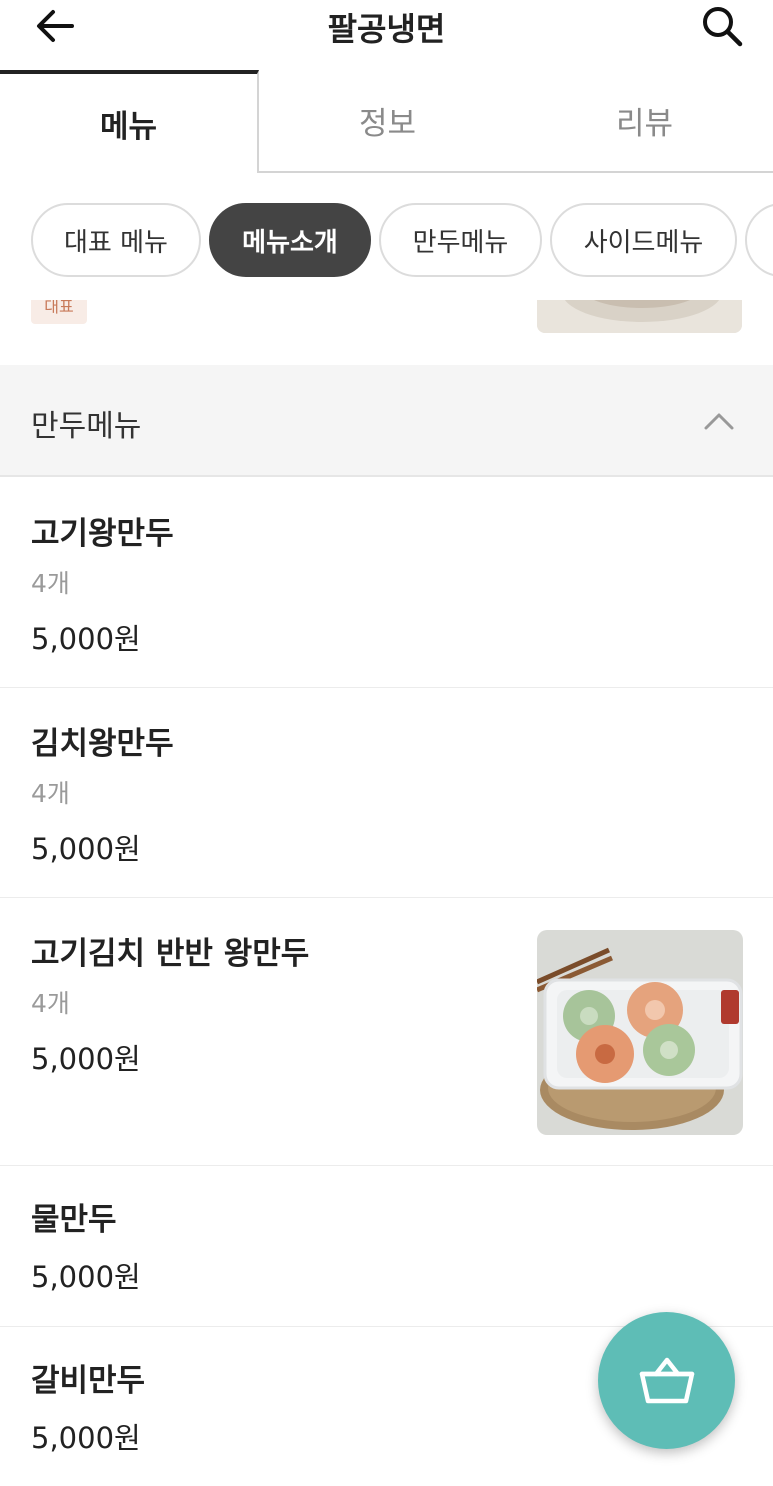 The image size is (773, 1486). I want to click on page-title: 팔공냉면, so click(386, 29).